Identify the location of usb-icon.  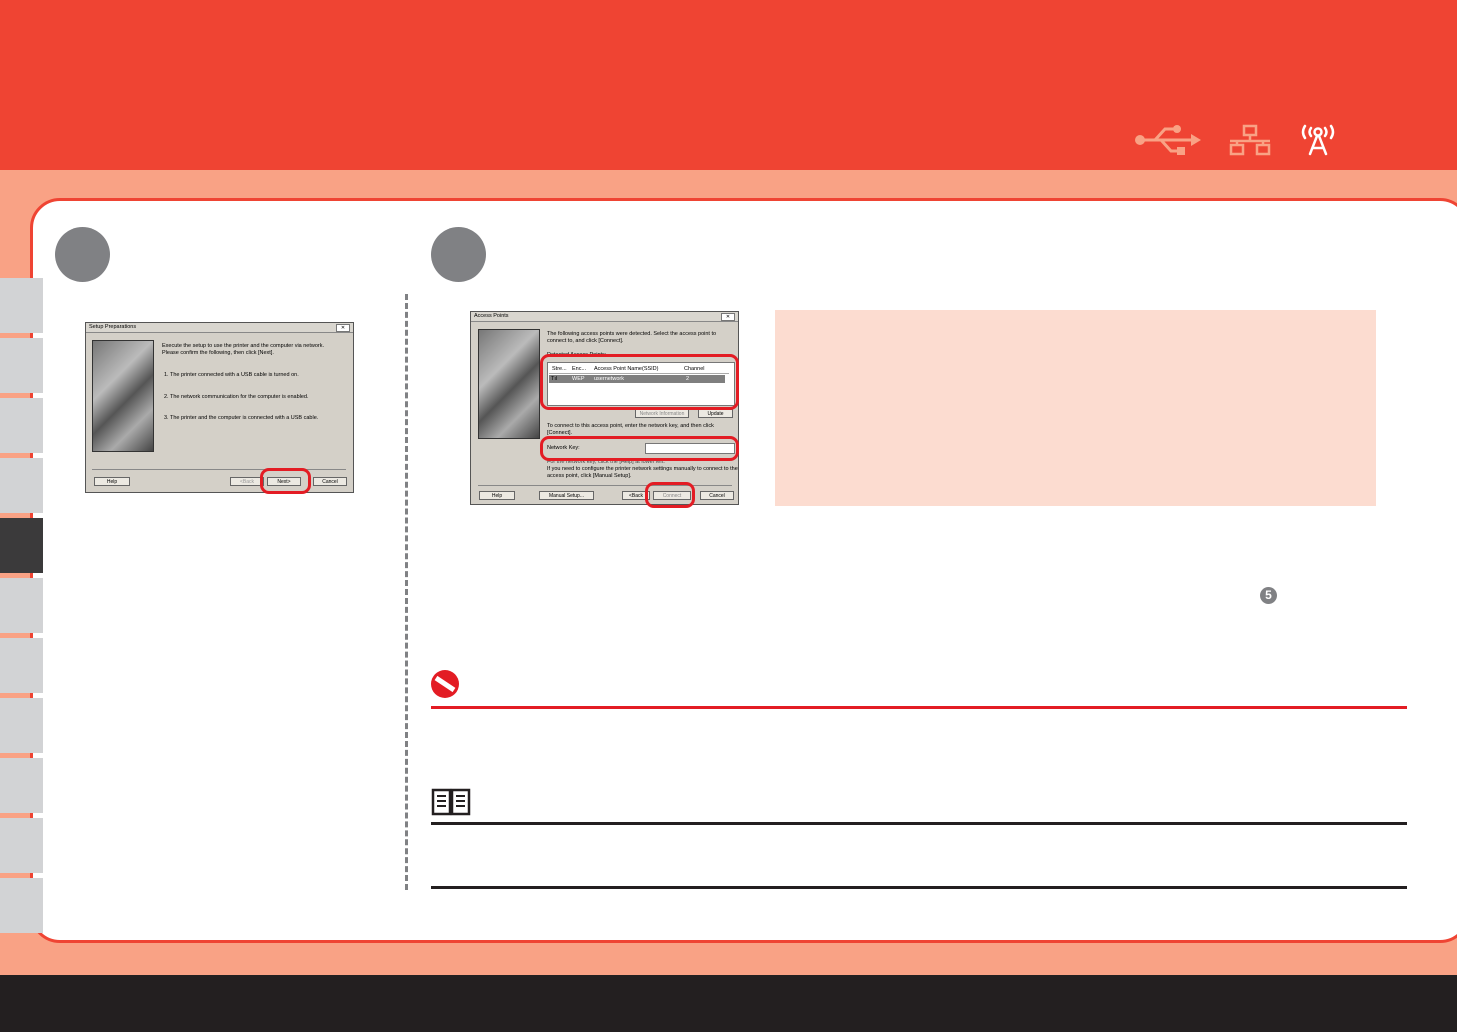
(1168, 140).